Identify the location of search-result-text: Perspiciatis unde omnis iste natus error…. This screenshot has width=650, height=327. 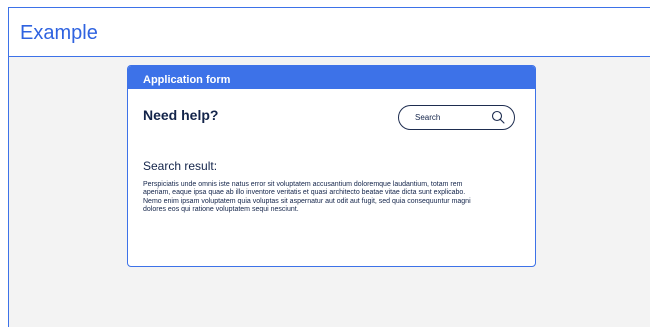
(307, 197).